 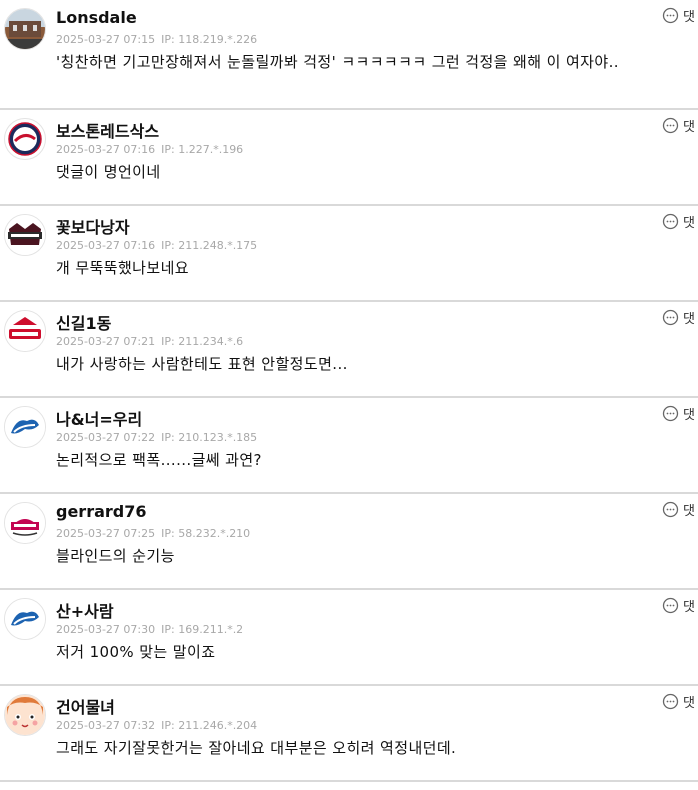 What do you see at coordinates (202, 629) in the screenshot?
I see `ip-address: IP: 169.211.*.2` at bounding box center [202, 629].